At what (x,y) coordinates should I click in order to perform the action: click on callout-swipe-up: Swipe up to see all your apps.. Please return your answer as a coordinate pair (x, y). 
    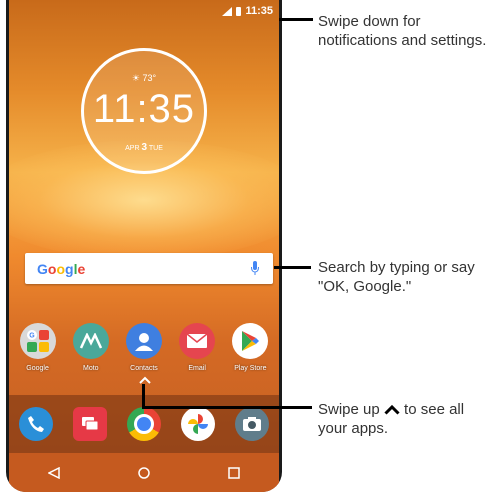
    Looking at the image, I should click on (406, 419).